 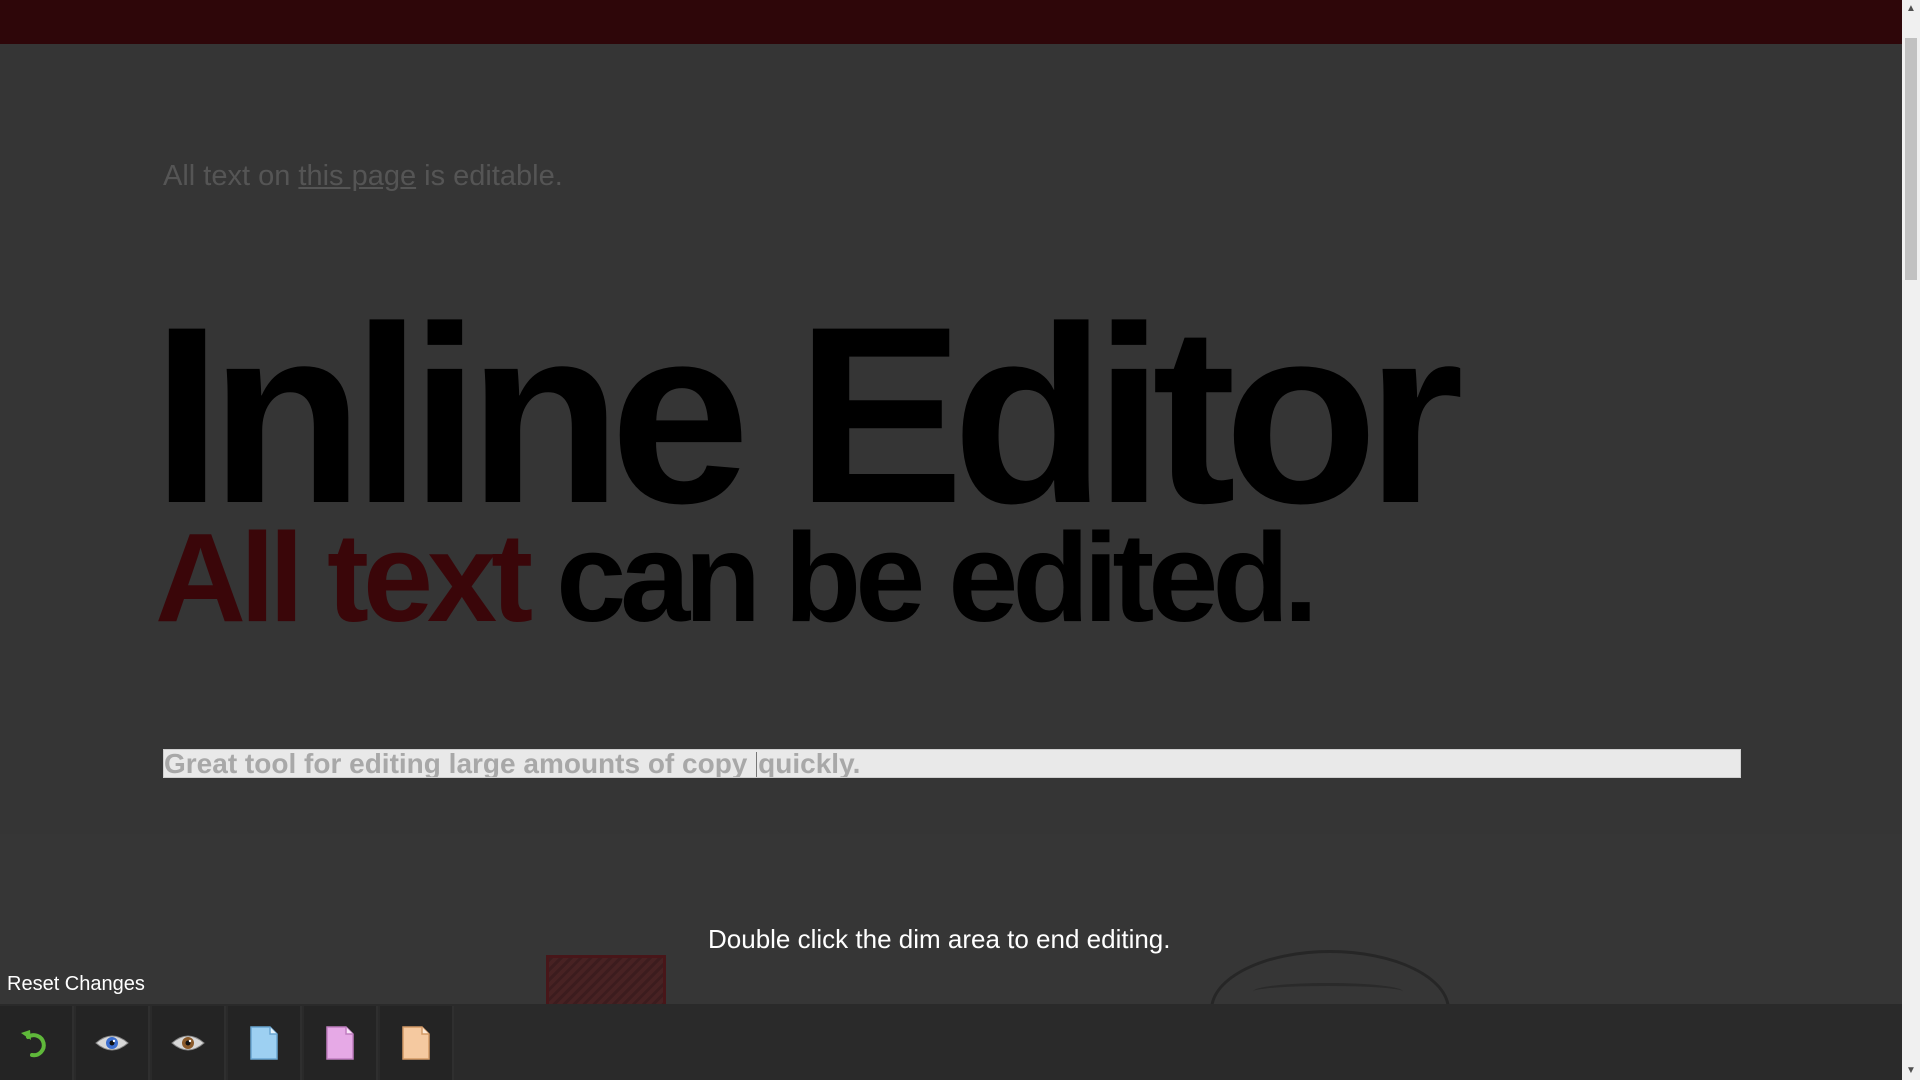 I want to click on eye-blue-icon, so click(x=112, y=1043).